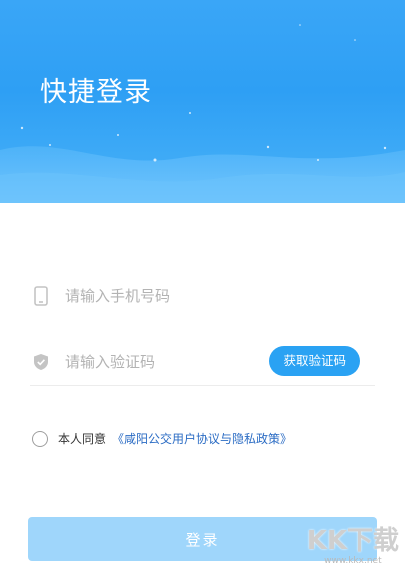 This screenshot has height=570, width=405. What do you see at coordinates (40, 438) in the screenshot?
I see `agree-checkbox` at bounding box center [40, 438].